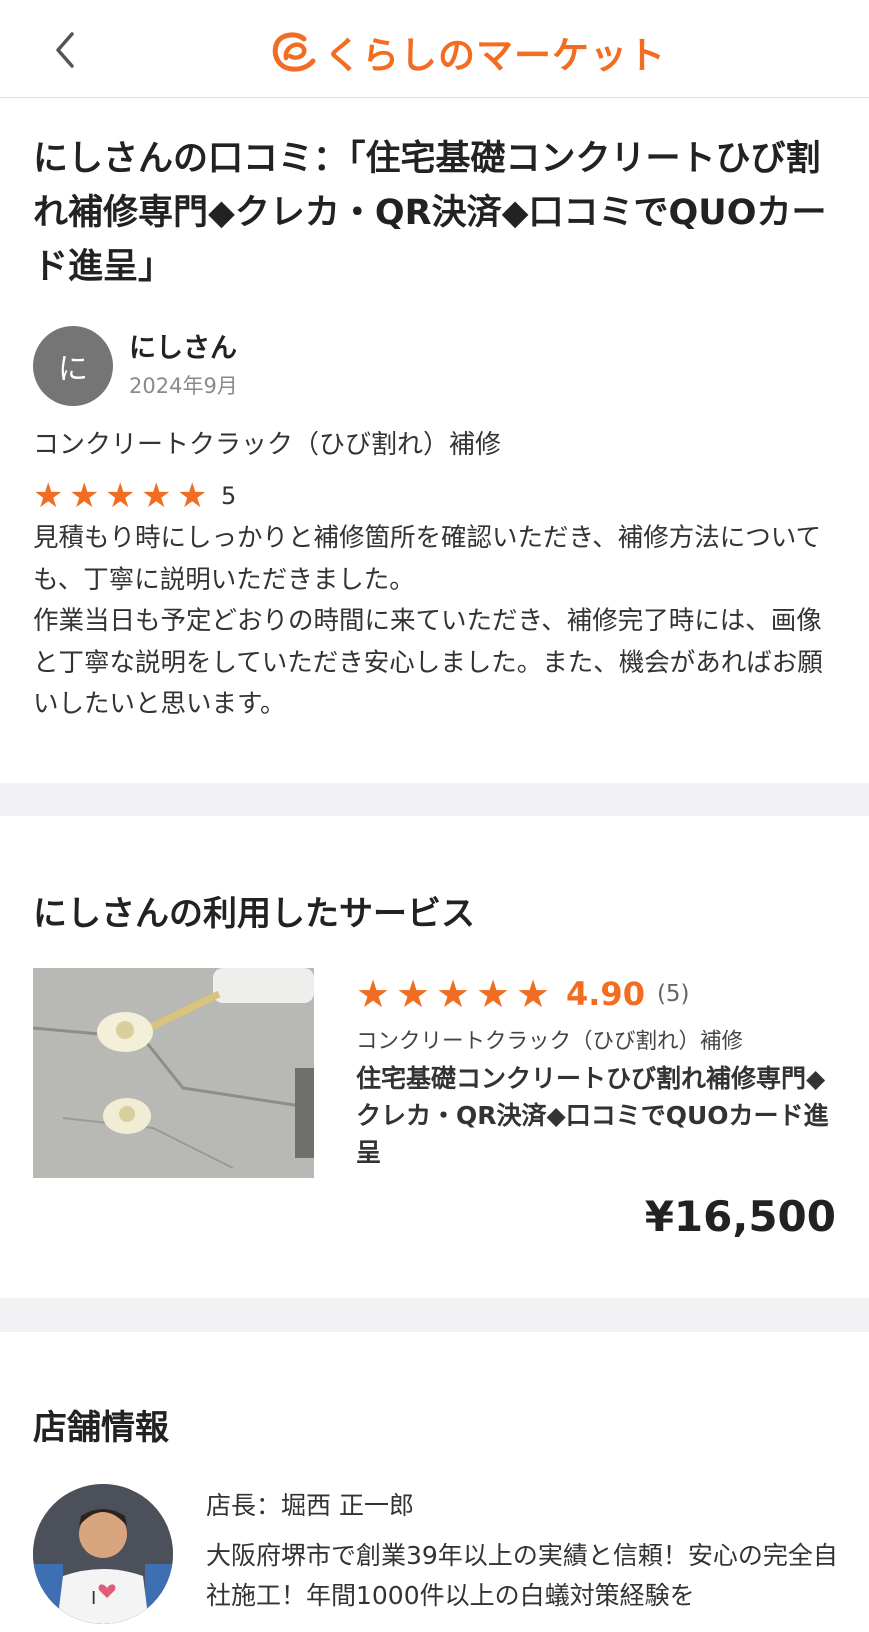 Image resolution: width=869 pixels, height=1632 pixels. What do you see at coordinates (93, 1598) in the screenshot?
I see `svg-text: I` at bounding box center [93, 1598].